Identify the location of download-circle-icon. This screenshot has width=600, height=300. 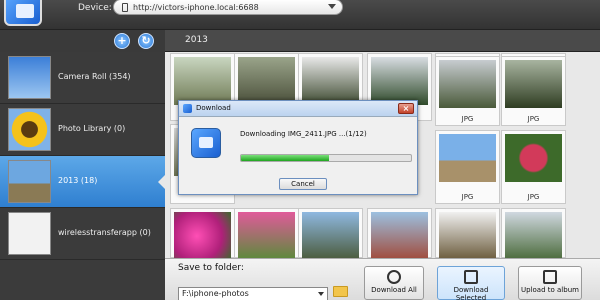
(394, 277).